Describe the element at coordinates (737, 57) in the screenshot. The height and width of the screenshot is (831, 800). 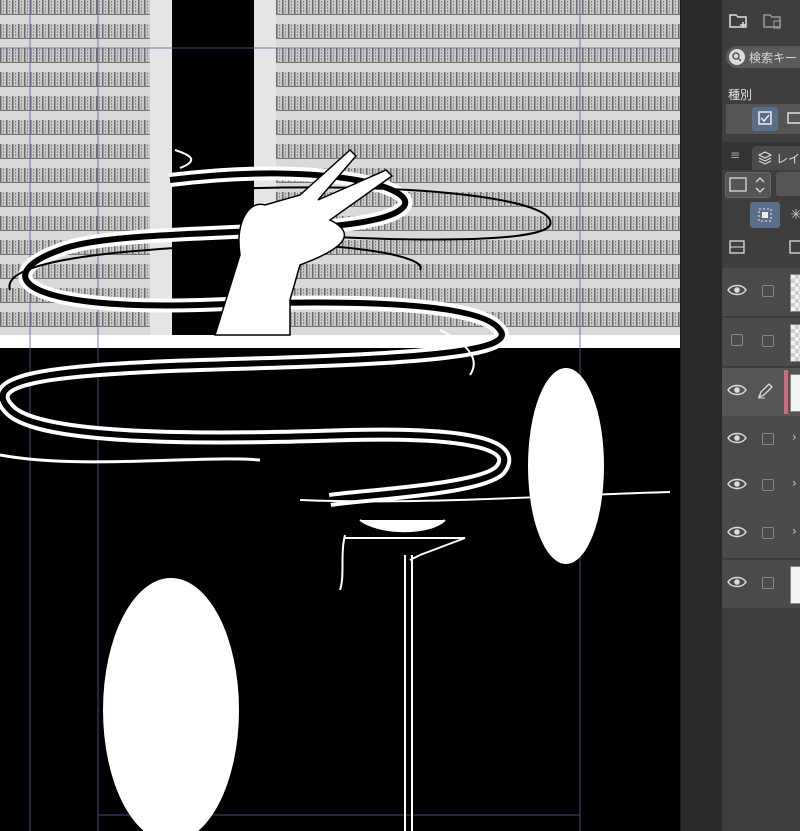
I see `search-icon` at that location.